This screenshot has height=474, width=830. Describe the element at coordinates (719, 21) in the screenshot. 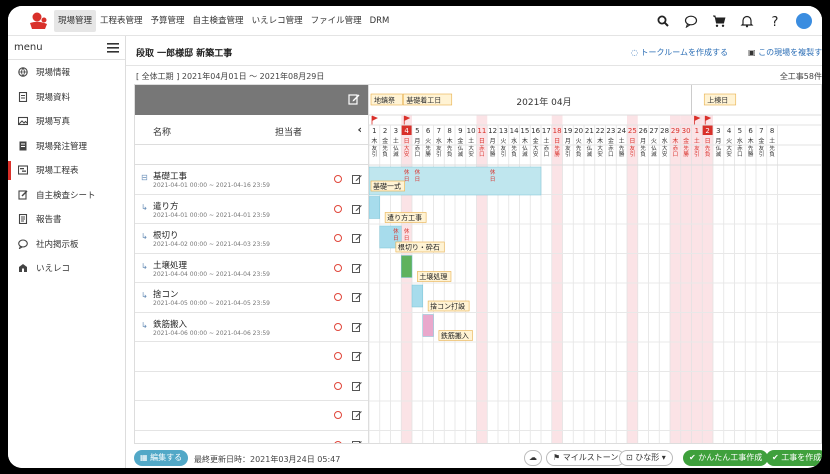

I see `cart-icon` at that location.